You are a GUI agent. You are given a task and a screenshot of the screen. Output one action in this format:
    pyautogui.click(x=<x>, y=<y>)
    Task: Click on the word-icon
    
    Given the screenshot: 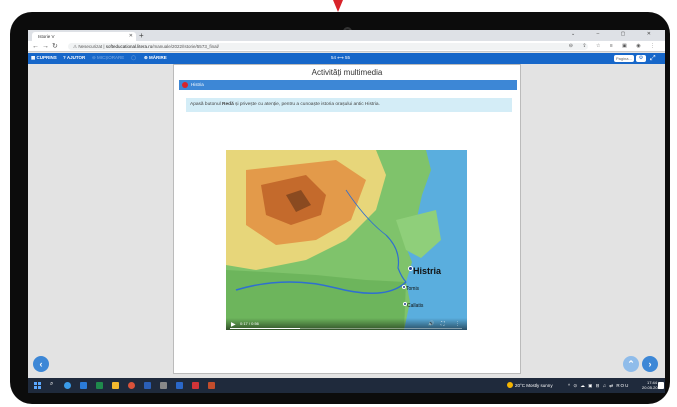 What is the action you would take?
    pyautogui.click(x=147, y=385)
    